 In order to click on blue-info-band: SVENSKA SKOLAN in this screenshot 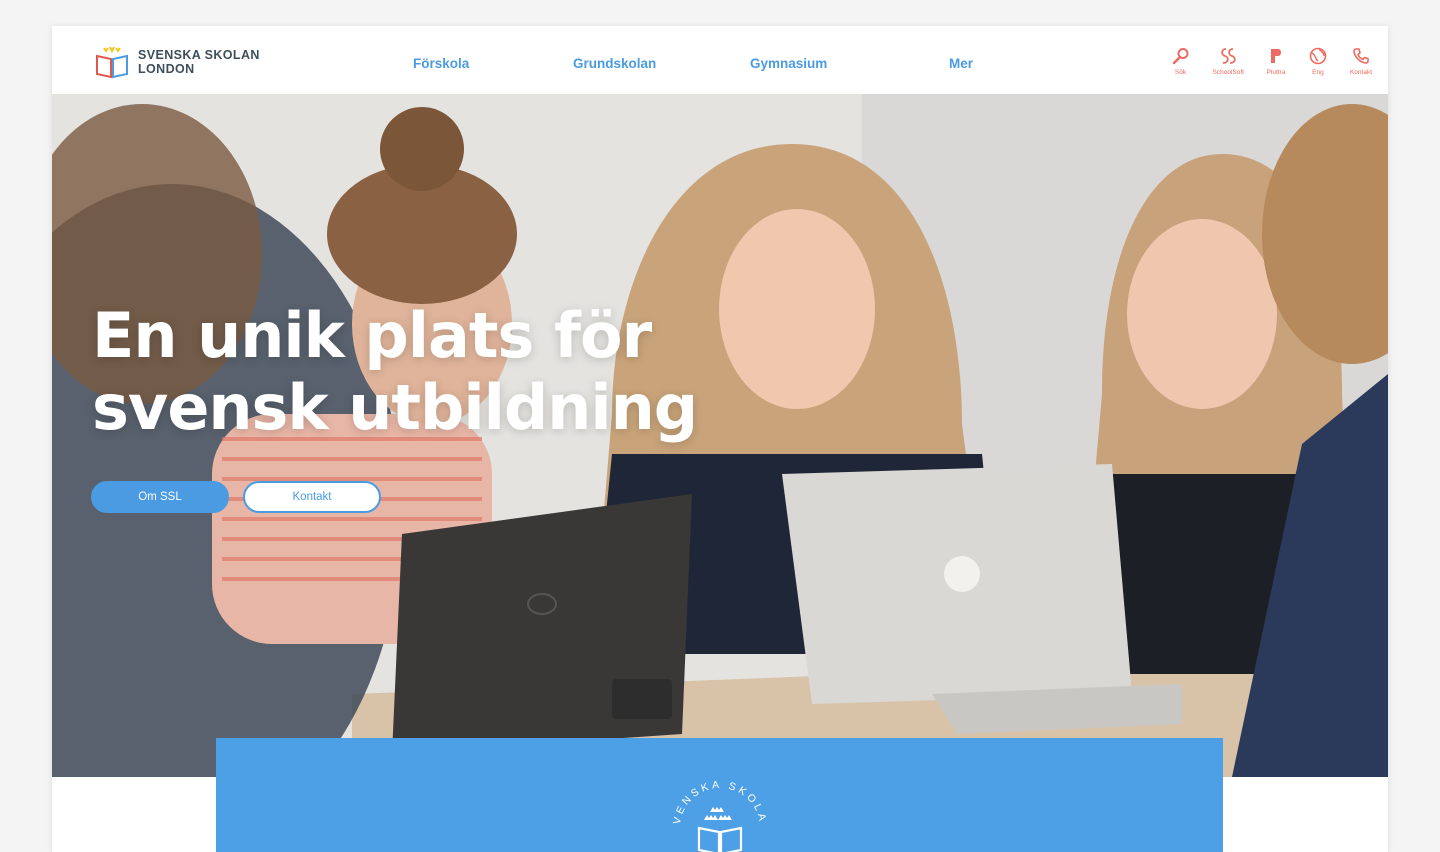, I will do `click(719, 795)`.